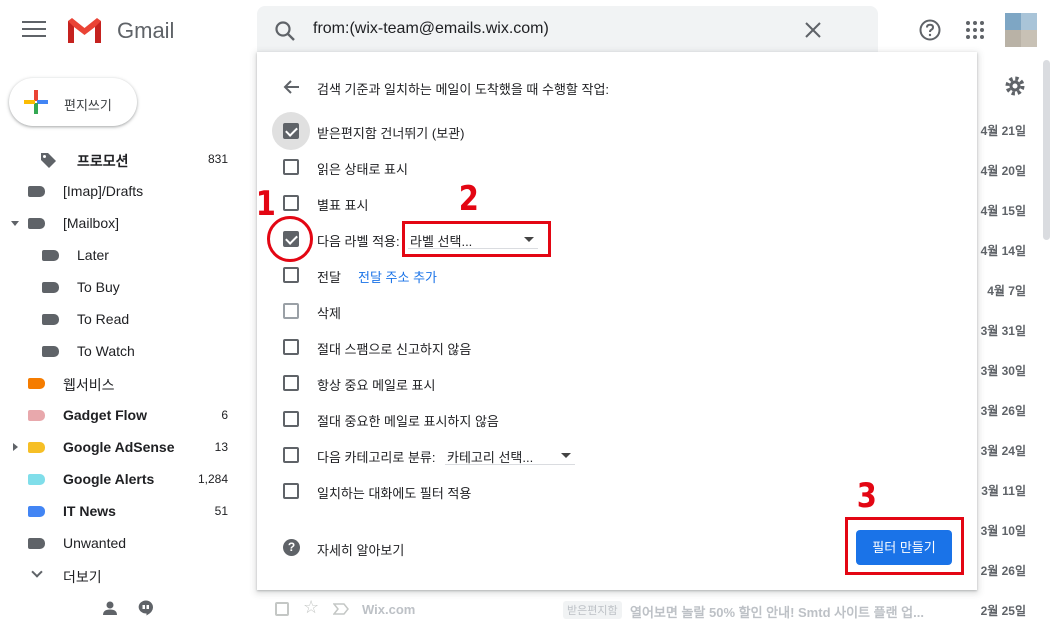 This screenshot has height=624, width=1050. I want to click on unread-count: 13, so click(221, 447).